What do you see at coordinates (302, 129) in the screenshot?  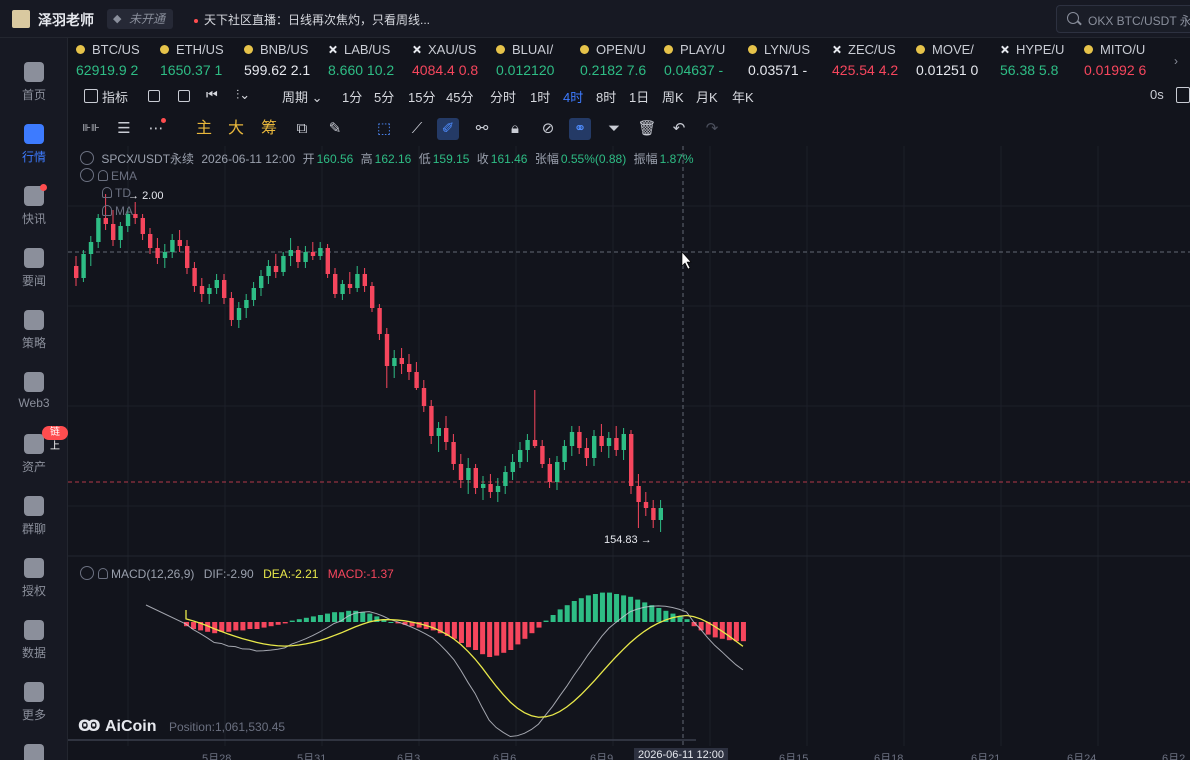 I see `compare-icon: ⧉` at bounding box center [302, 129].